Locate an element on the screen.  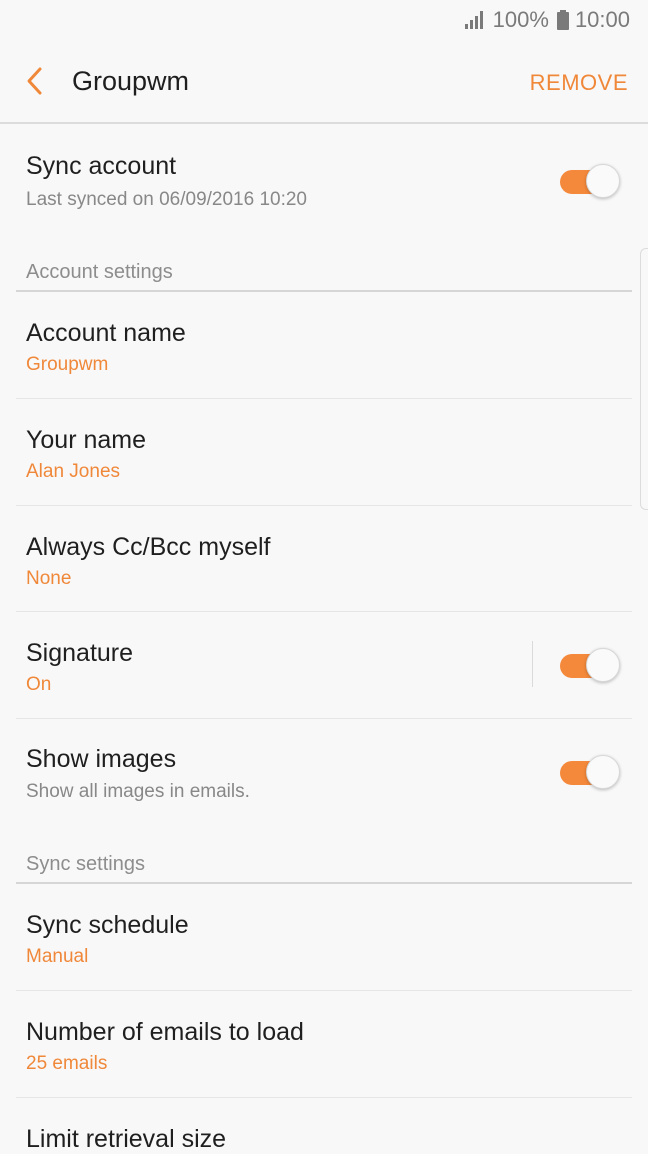
sync-schedule-label: Sync schedule is located at coordinates (107, 925).